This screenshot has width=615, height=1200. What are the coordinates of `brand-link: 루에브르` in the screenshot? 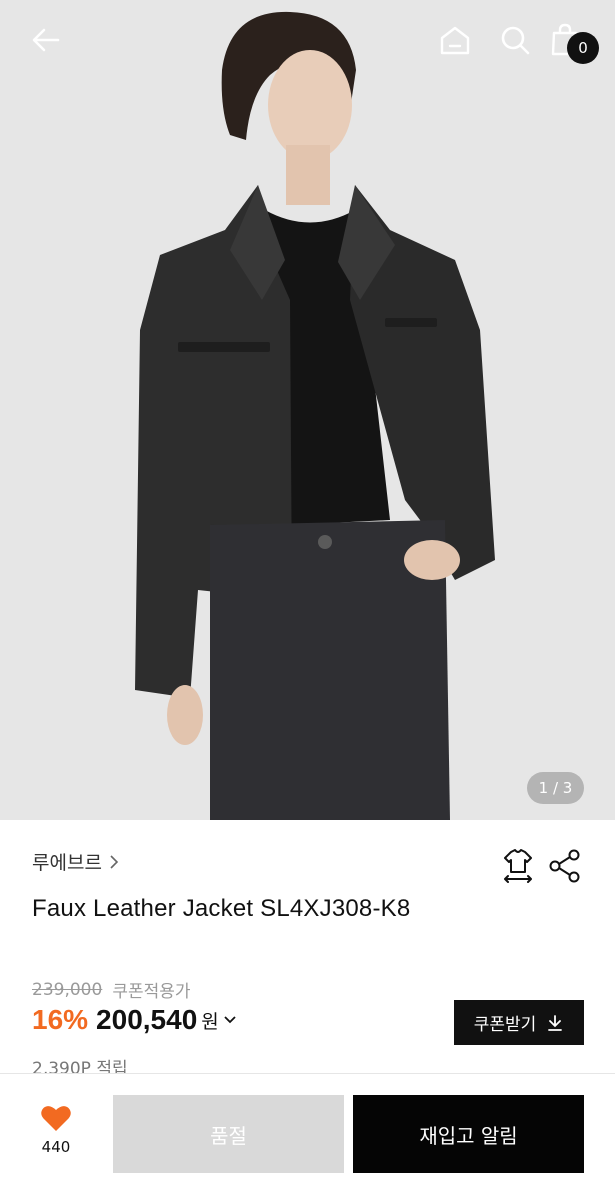 It's located at (76, 861).